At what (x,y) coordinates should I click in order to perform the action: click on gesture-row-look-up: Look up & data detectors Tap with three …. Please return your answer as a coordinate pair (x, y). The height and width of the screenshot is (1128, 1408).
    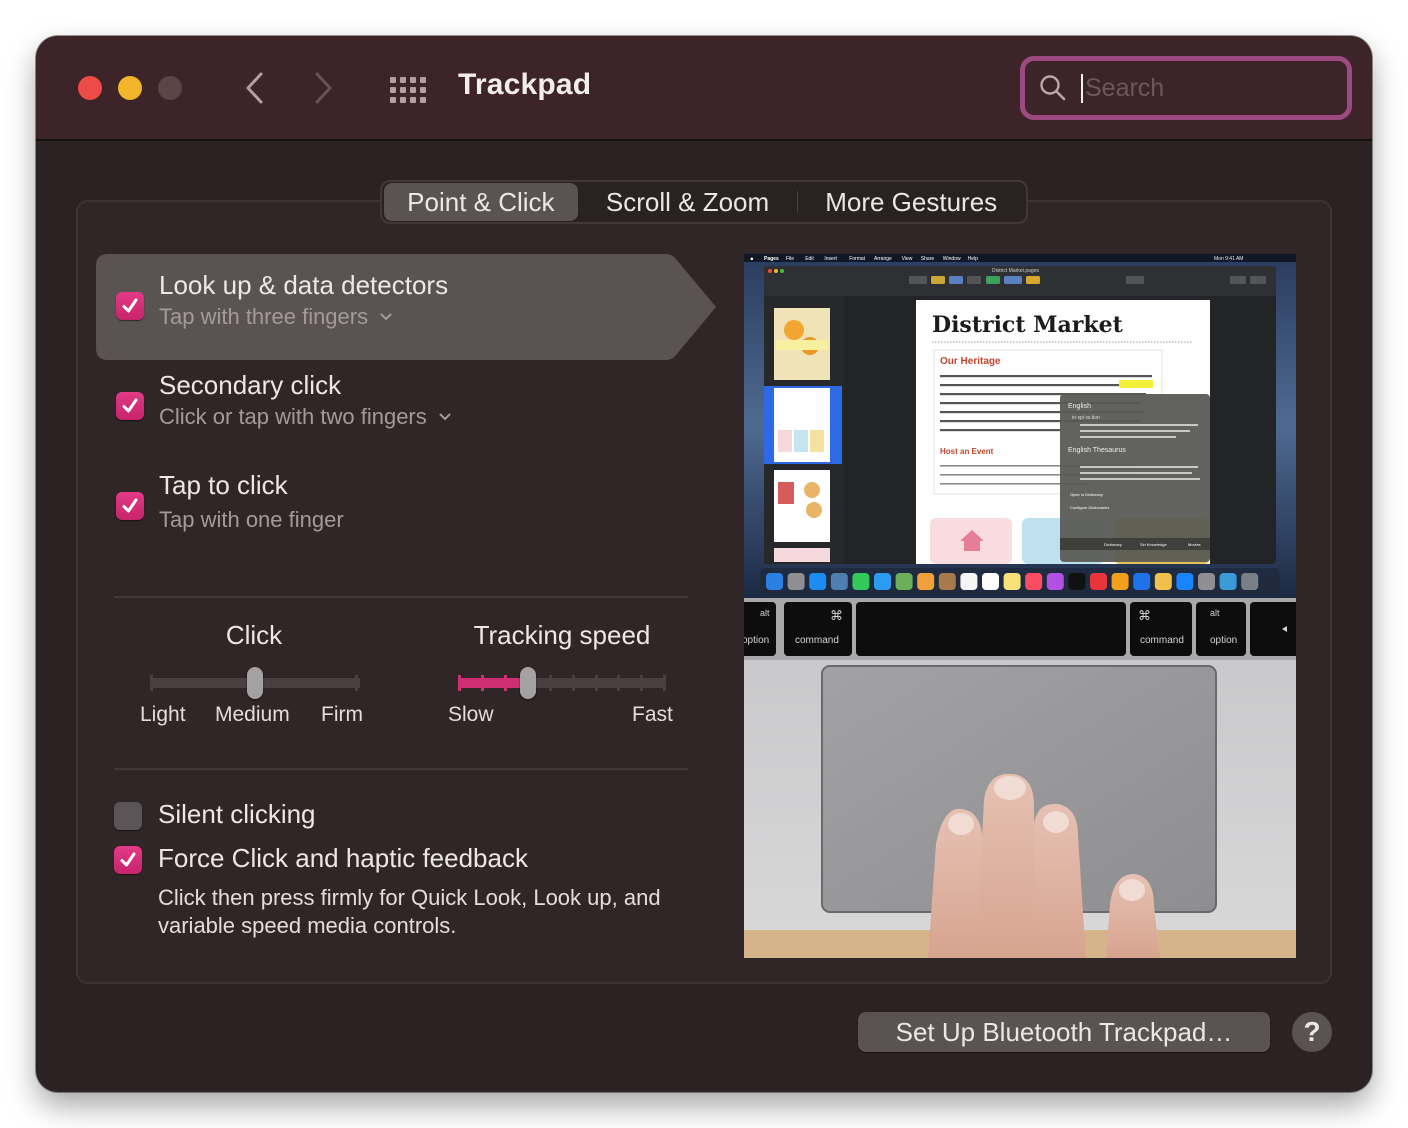
    Looking at the image, I should click on (407, 307).